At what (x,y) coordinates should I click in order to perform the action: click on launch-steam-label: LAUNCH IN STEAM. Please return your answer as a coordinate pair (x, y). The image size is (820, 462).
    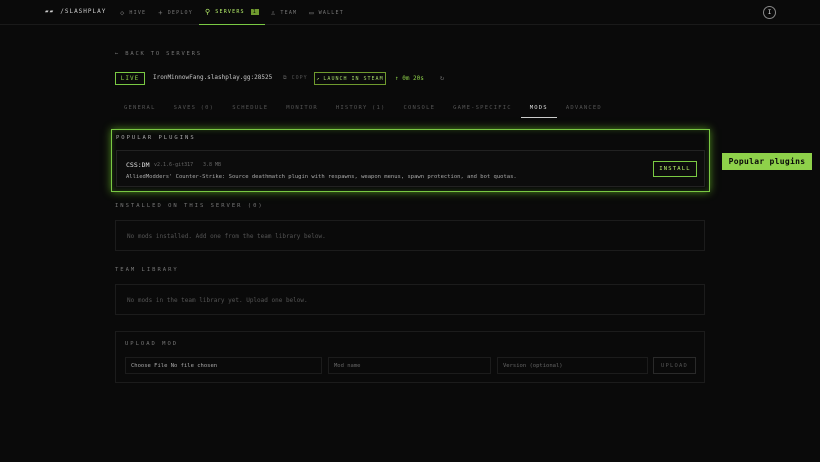
    Looking at the image, I should click on (353, 78).